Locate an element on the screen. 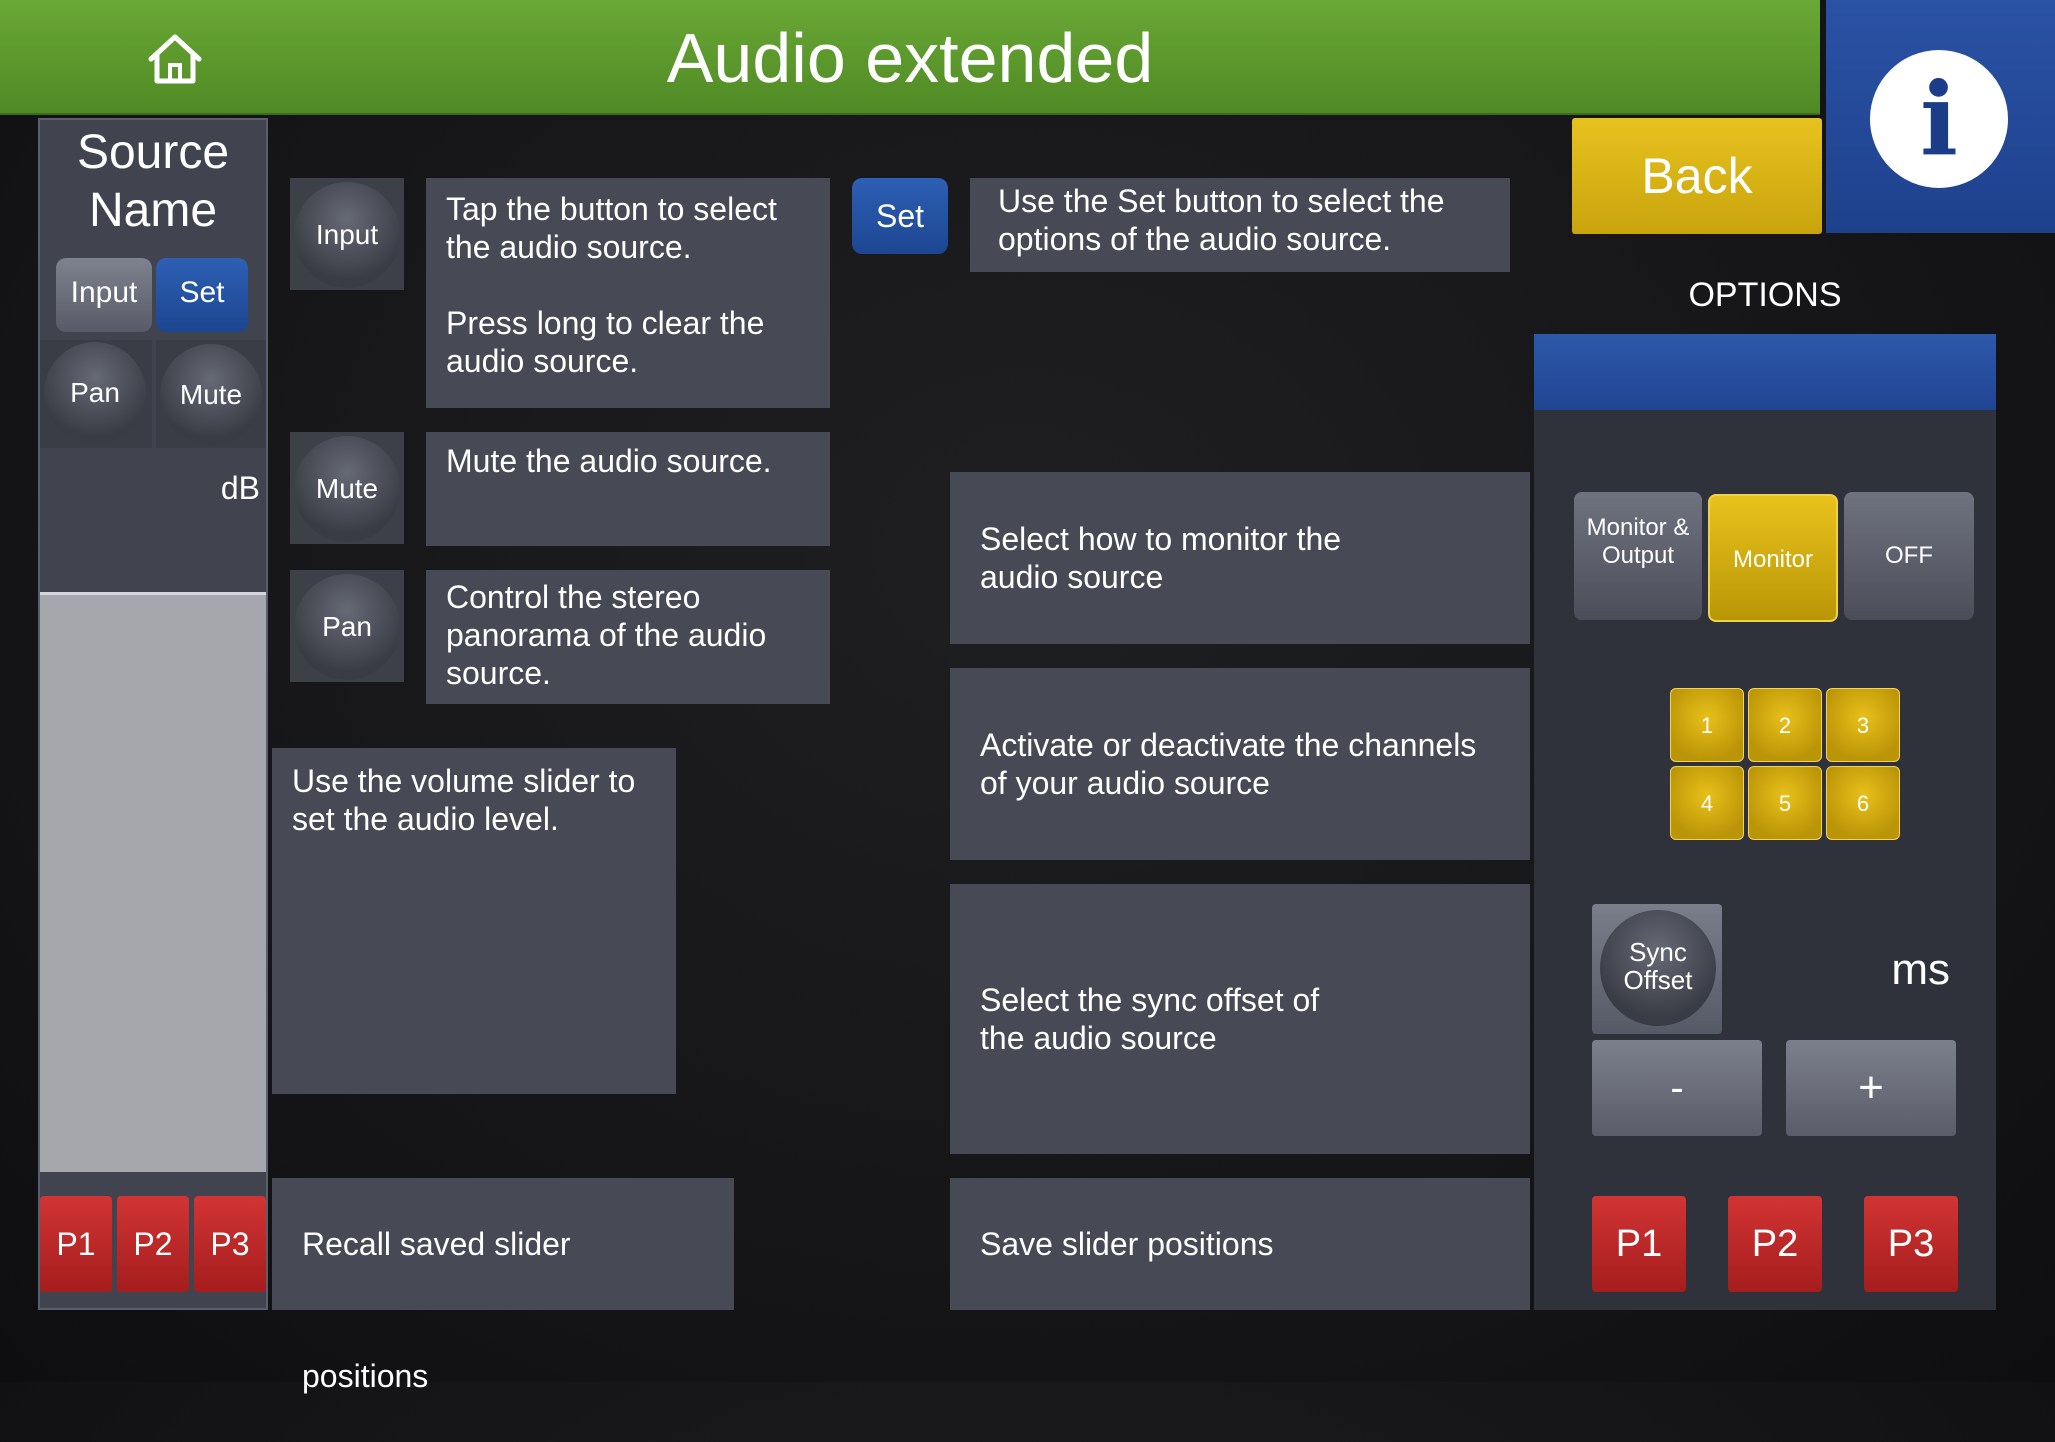 This screenshot has height=1442, width=2055. sync-offset-button: Sync Offset is located at coordinates (1658, 968).